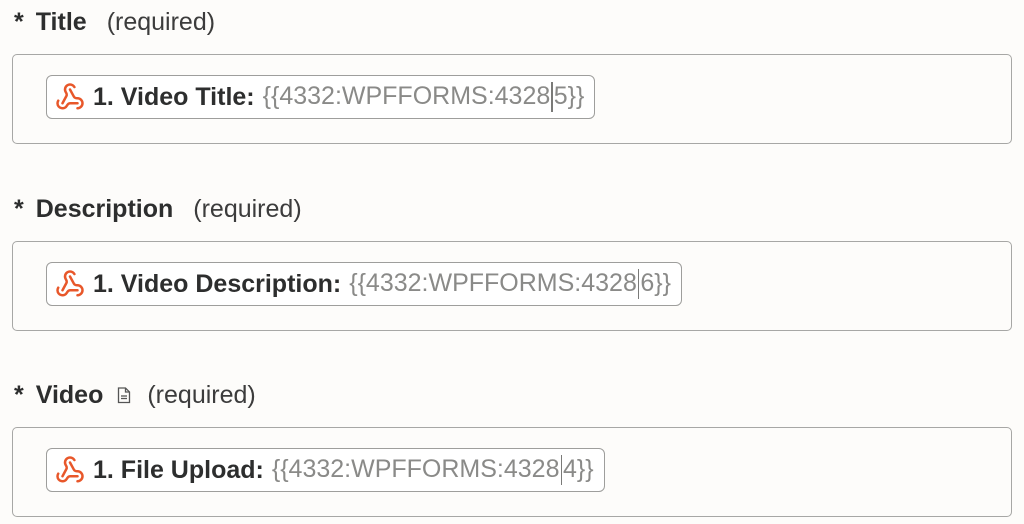 This screenshot has height=524, width=1024. I want to click on mapped-field-pill: 1. File Upload: {{4332:WPFFORMS:4328 4}}, so click(325, 470).